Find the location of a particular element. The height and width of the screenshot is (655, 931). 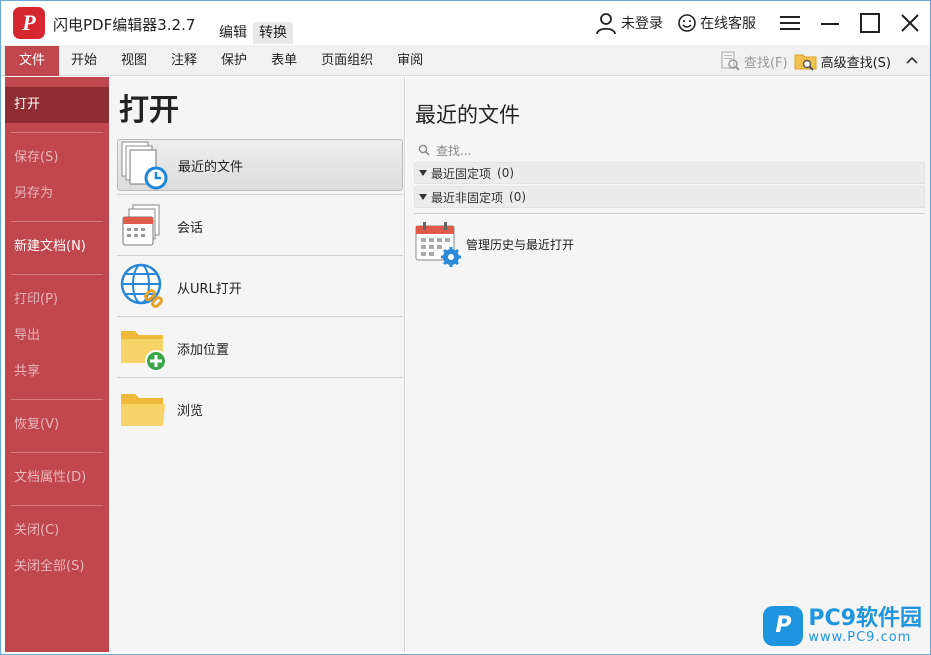

tab-home: 开始 is located at coordinates (84, 61).